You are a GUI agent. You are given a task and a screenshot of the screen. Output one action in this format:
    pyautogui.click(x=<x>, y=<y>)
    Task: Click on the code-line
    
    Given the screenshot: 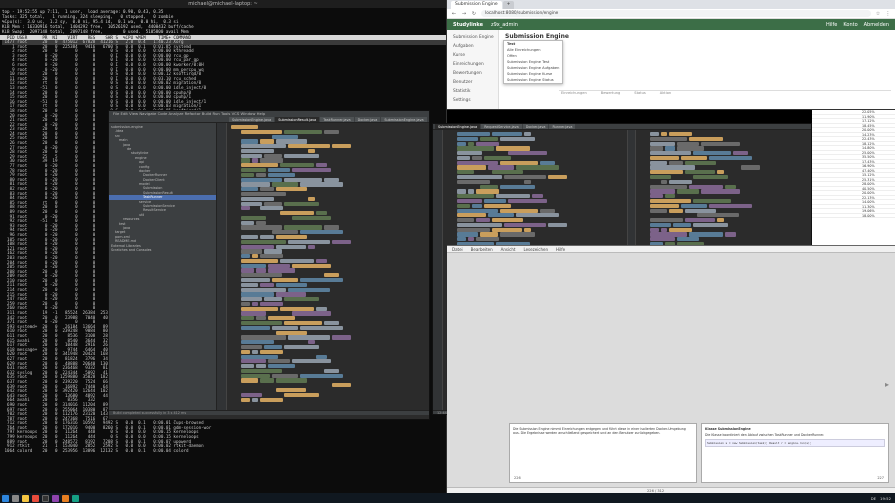 What is the action you would take?
    pyautogui.click(x=328, y=400)
    